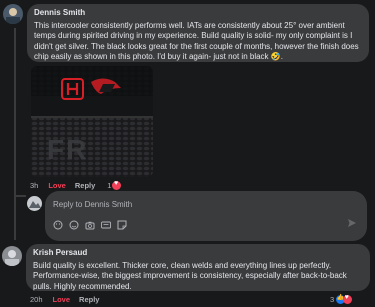  I want to click on avatar-dennis-smith, so click(13, 14).